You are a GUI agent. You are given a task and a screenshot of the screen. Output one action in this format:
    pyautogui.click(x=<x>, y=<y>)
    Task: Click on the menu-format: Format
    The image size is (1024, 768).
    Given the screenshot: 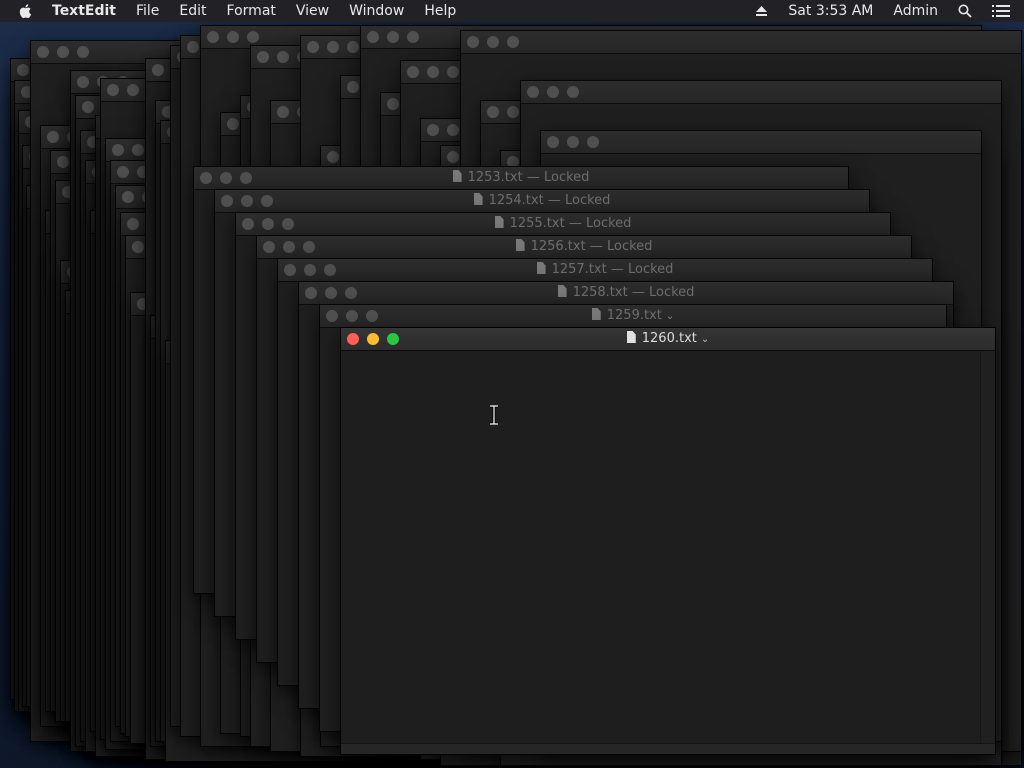 What is the action you would take?
    pyautogui.click(x=251, y=11)
    